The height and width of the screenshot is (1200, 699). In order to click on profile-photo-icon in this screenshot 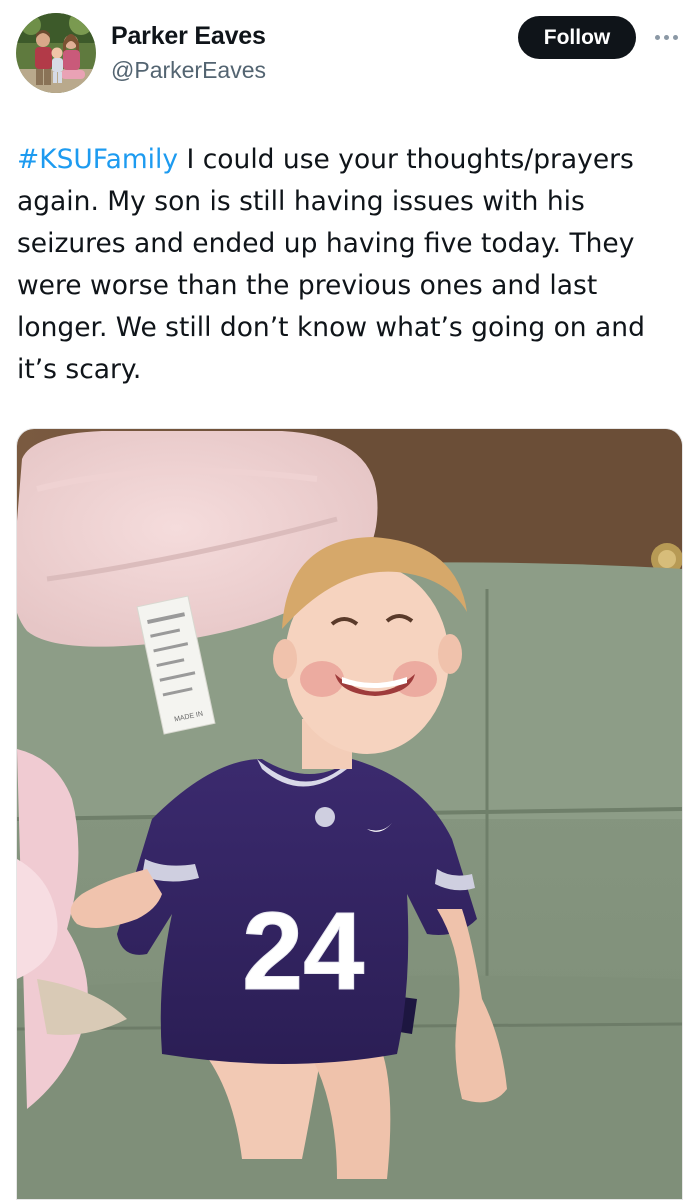, I will do `click(56, 53)`.